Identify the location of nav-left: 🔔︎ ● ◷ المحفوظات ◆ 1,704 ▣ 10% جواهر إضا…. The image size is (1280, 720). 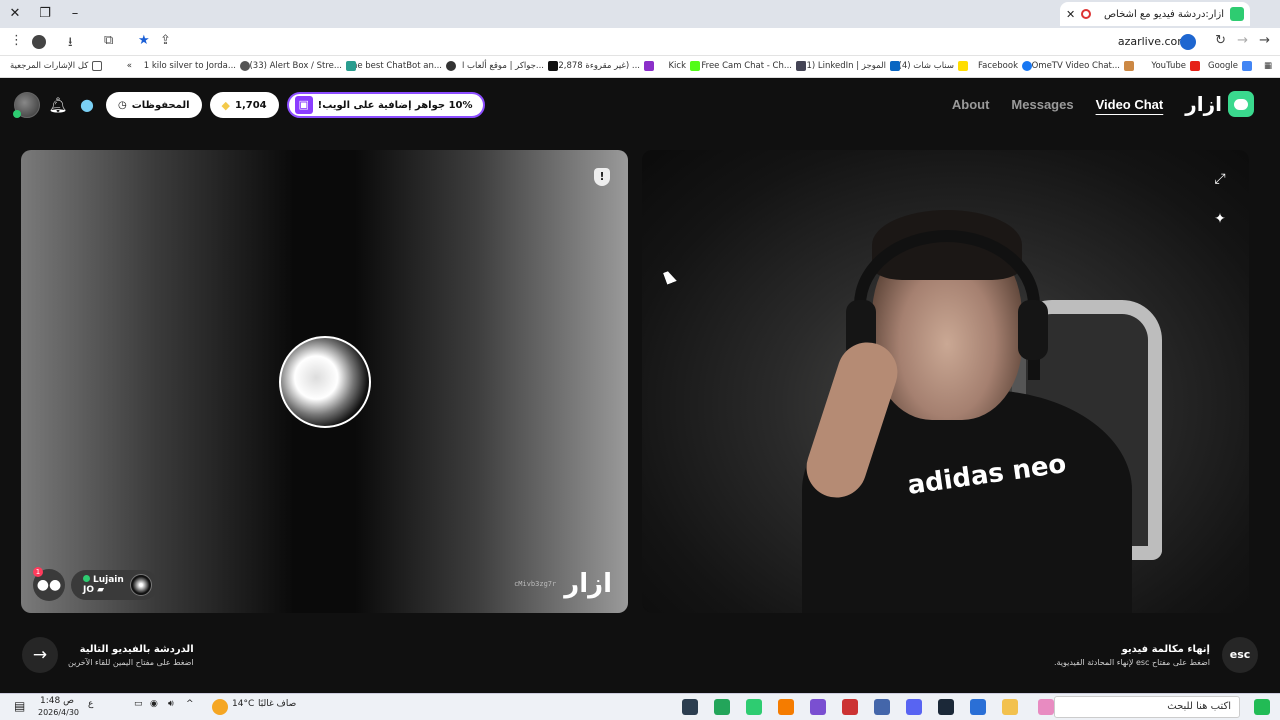
(249, 105).